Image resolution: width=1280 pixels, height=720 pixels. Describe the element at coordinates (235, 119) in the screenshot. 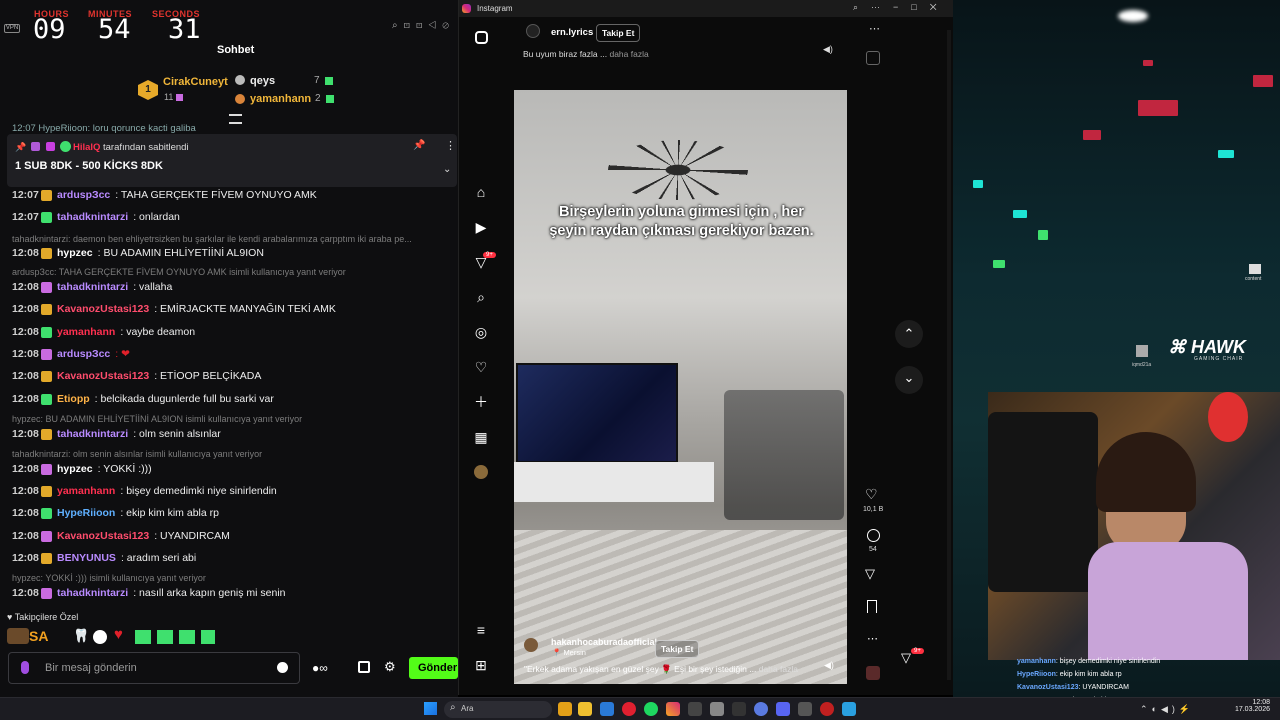

I see `expand-leaderboard-icon` at that location.